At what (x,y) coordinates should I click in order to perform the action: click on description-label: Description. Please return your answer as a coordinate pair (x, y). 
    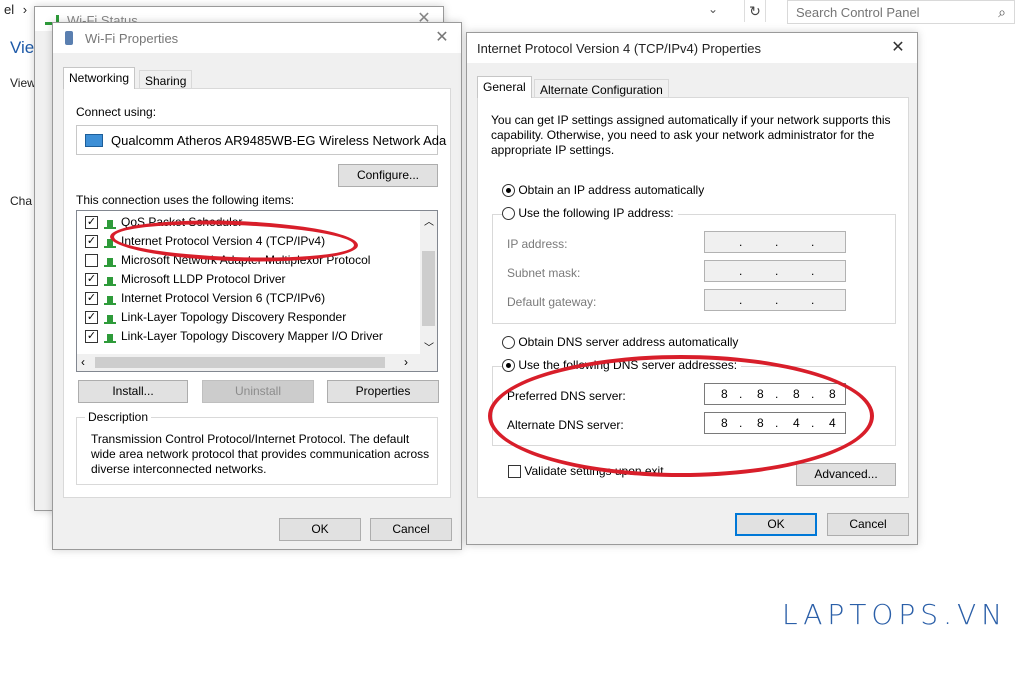
    Looking at the image, I should click on (118, 417).